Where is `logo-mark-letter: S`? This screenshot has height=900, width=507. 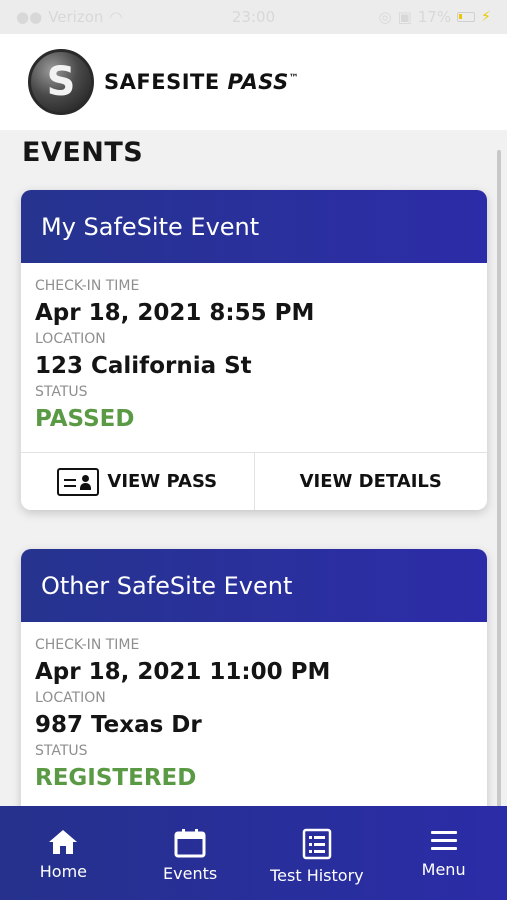 logo-mark-letter: S is located at coordinates (61, 82).